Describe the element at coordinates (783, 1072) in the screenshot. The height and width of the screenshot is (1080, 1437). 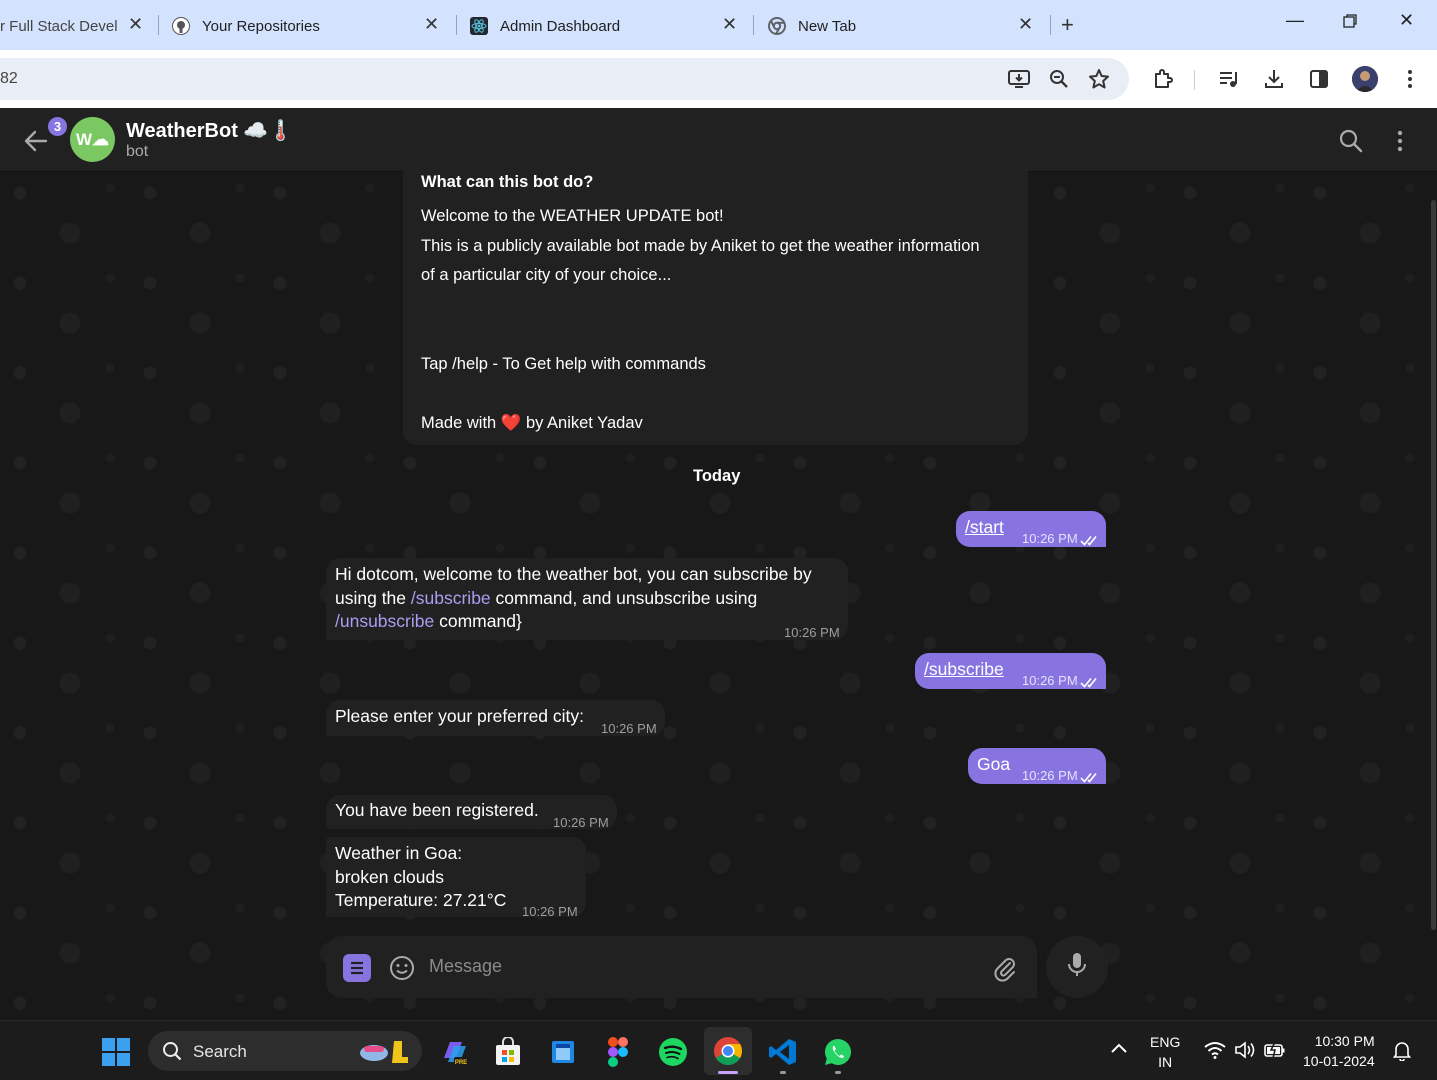
I see `running-app-indicator` at that location.